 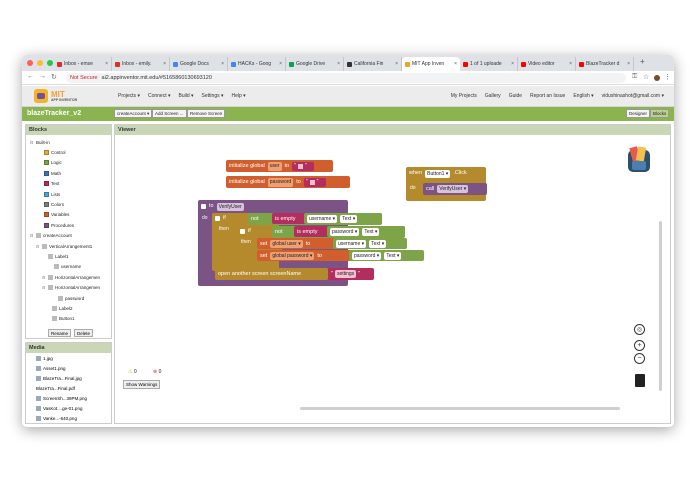 I want to click on settings-text-block: " settings ", so click(x=351, y=274).